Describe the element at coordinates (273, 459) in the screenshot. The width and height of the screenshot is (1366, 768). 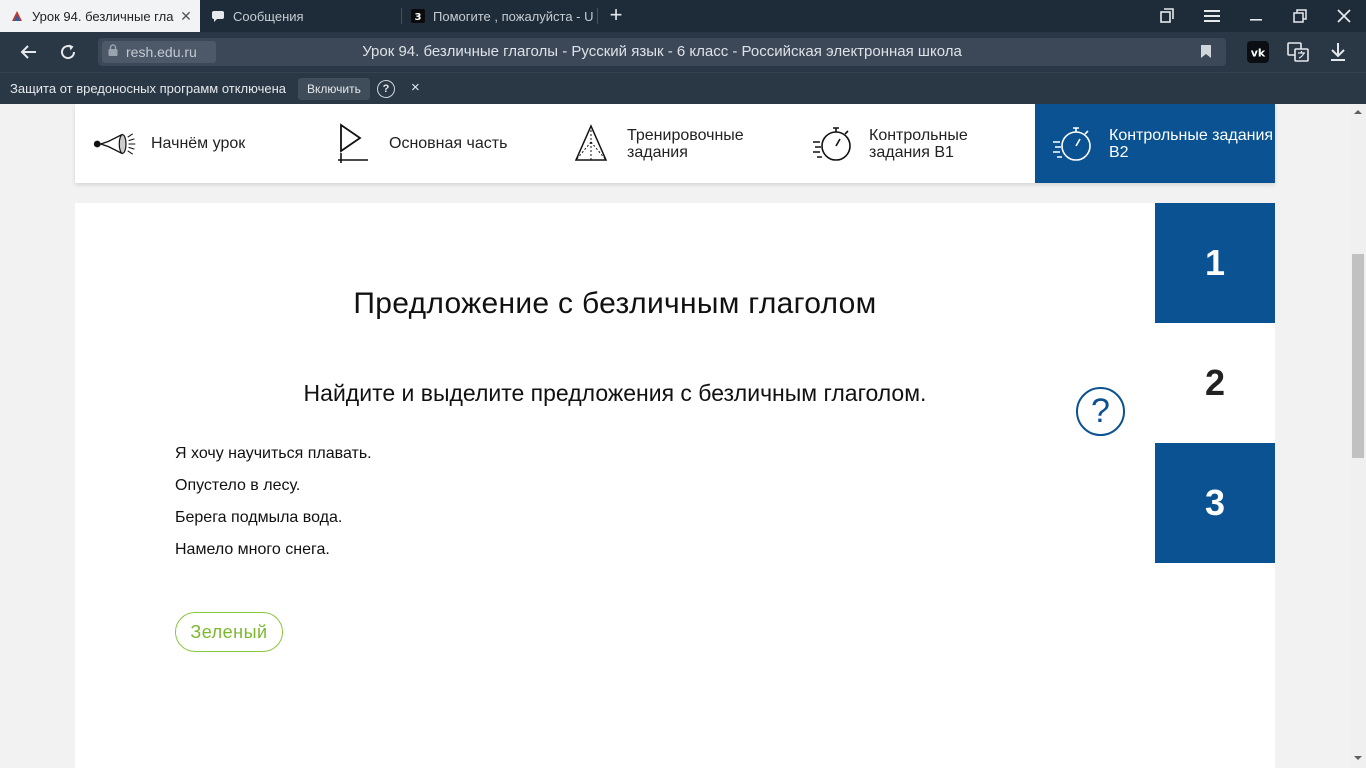
I see `sentence-item: Я хочу научиться плавать.` at that location.